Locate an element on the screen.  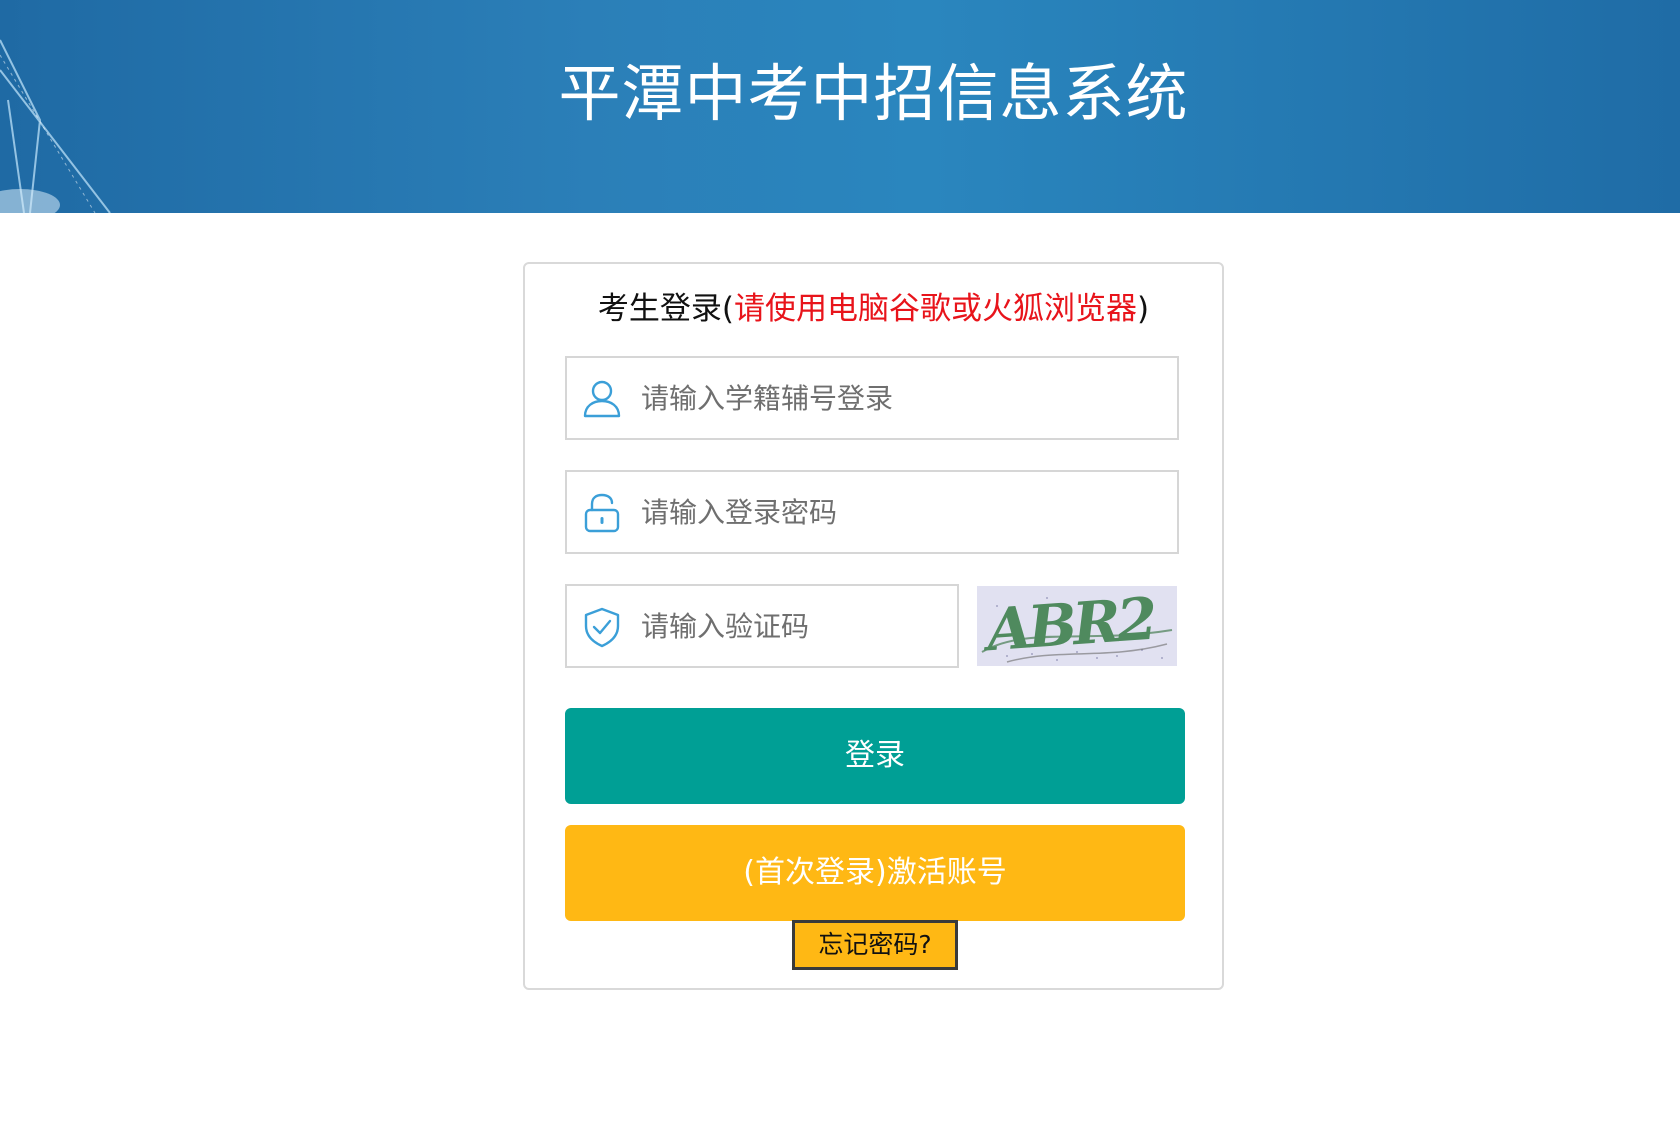
activate-account-button: (首次登录)激活账号 is located at coordinates (875, 873).